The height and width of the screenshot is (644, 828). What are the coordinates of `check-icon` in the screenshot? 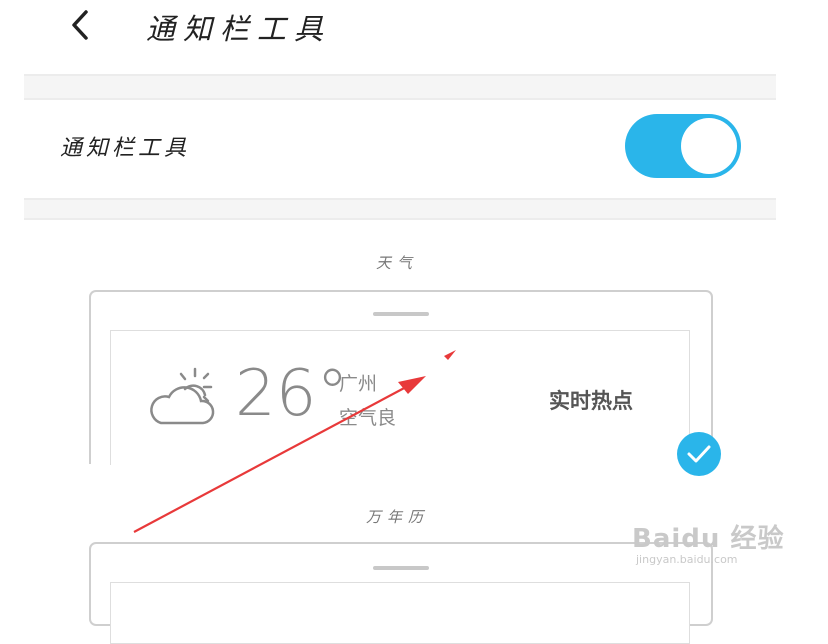 It's located at (699, 454).